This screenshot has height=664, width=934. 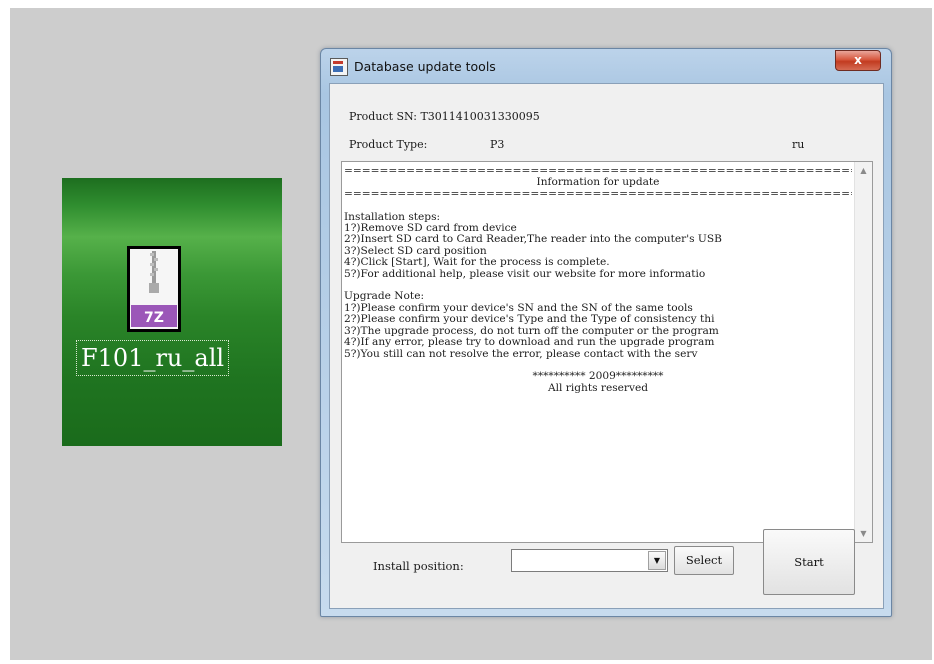 I want to click on window-title: Database update tools, so click(x=425, y=66).